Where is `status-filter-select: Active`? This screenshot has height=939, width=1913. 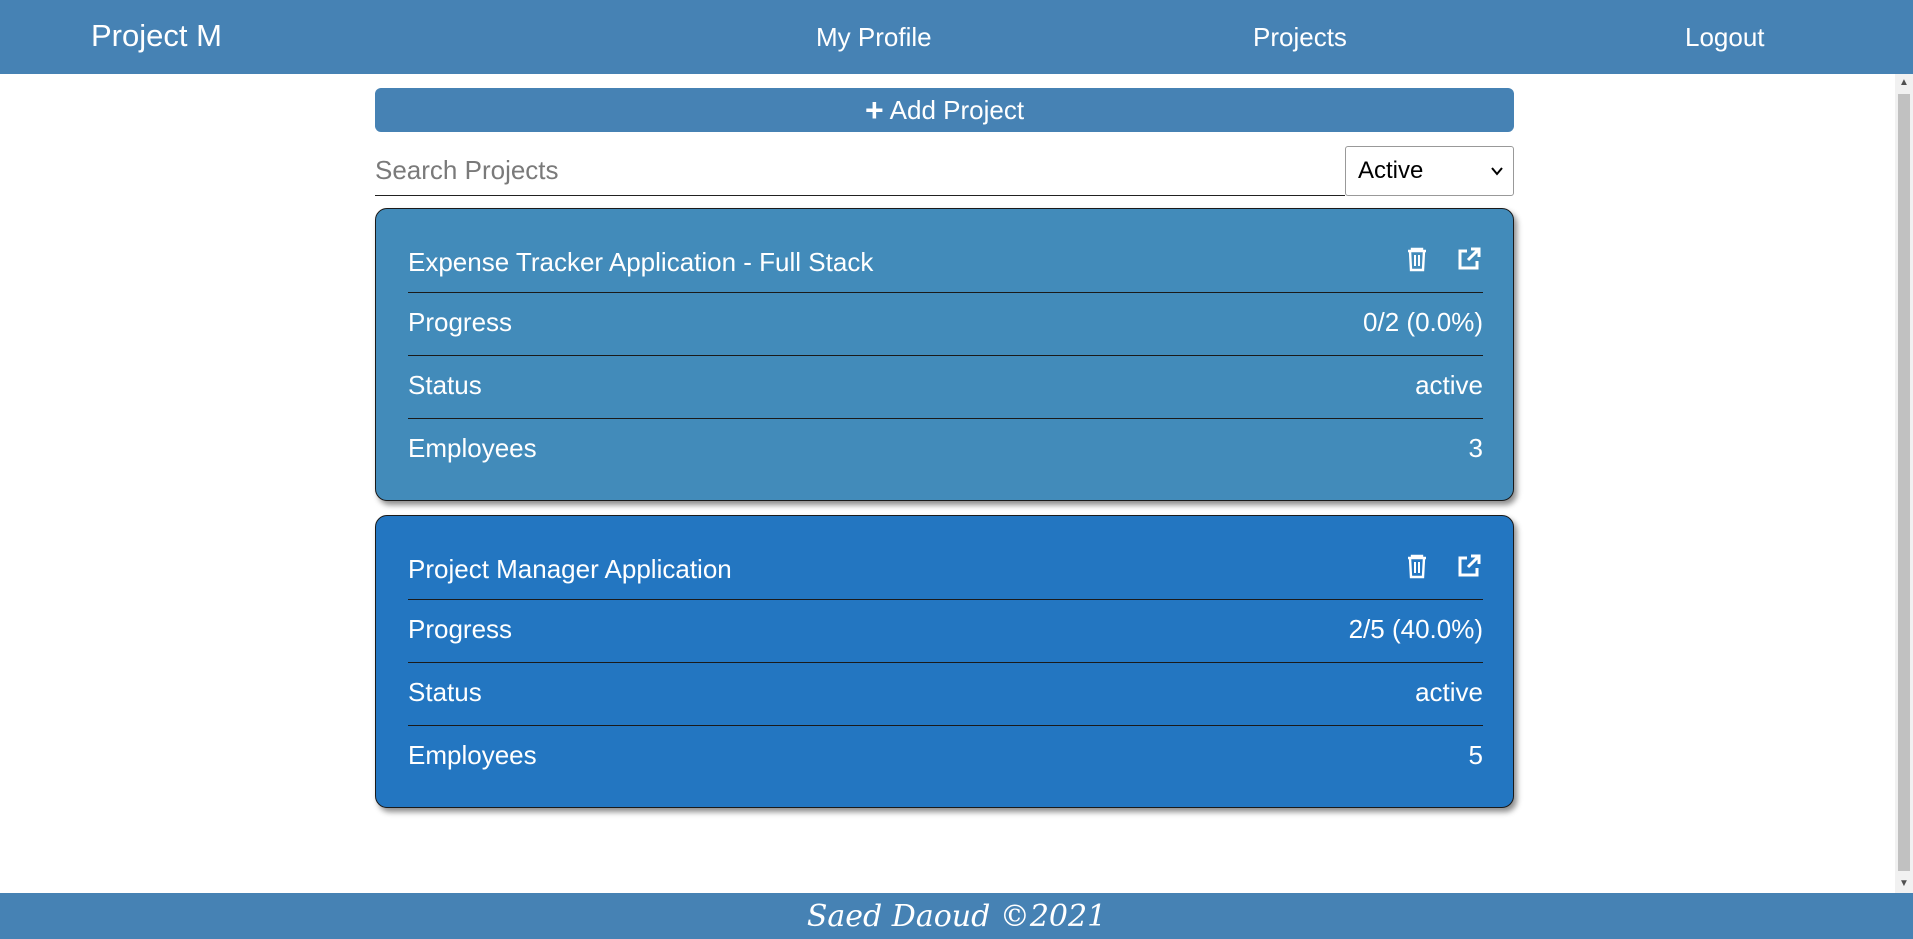
status-filter-select: Active is located at coordinates (1429, 171).